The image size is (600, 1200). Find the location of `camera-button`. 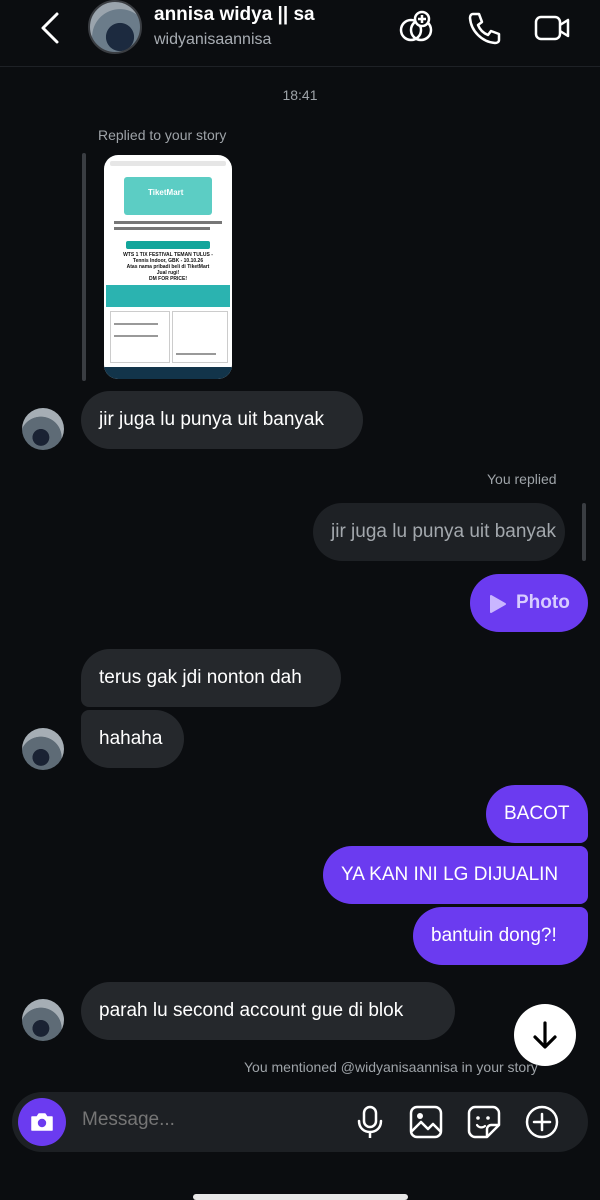

camera-button is located at coordinates (42, 1122).